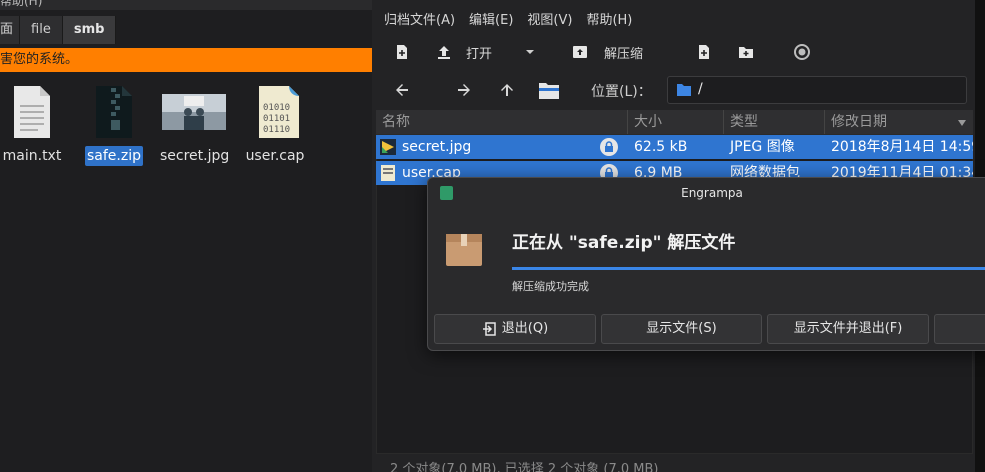 This screenshot has width=985, height=472. I want to click on row-name: secret.jpg, so click(437, 147).